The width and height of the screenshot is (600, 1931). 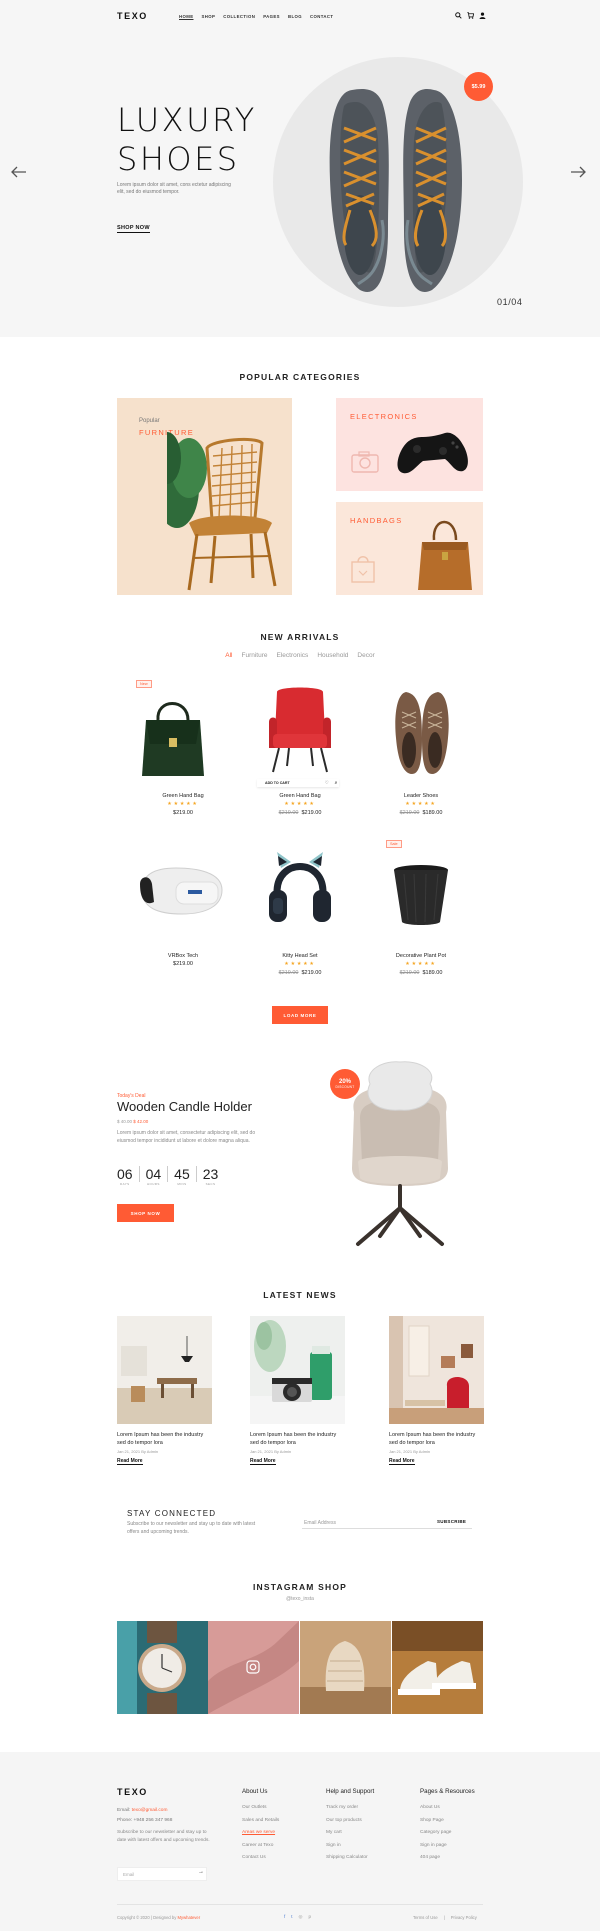 What do you see at coordinates (447, 1861) in the screenshot?
I see `footer-link: 404 page` at bounding box center [447, 1861].